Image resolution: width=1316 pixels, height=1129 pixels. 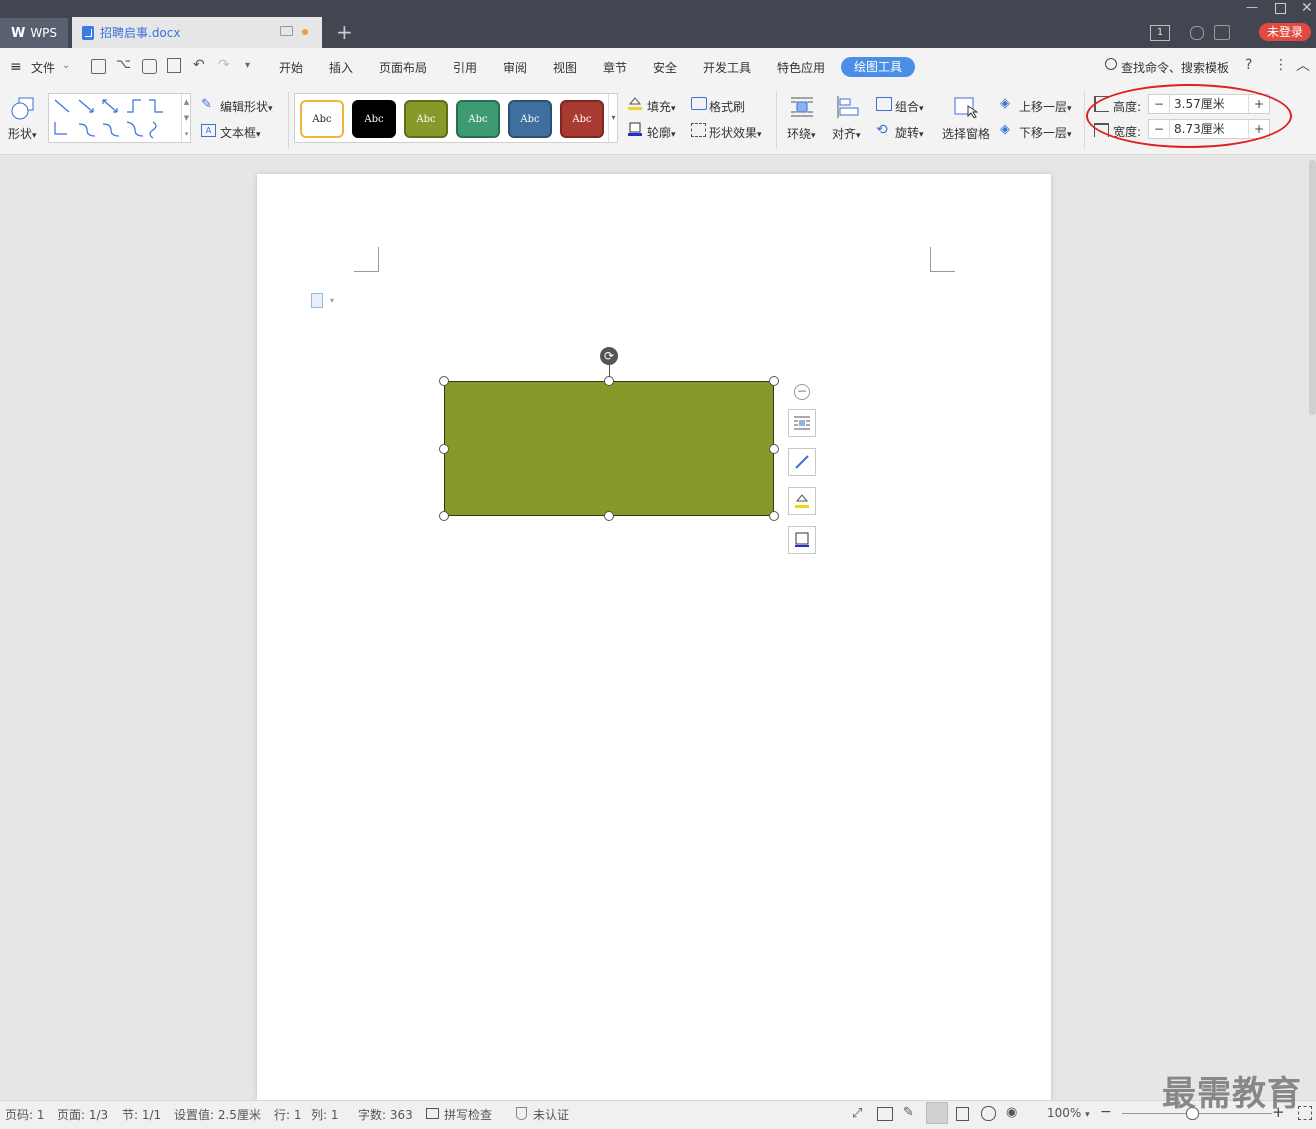 What do you see at coordinates (774, 381) in the screenshot?
I see `resize-handle-top-right` at bounding box center [774, 381].